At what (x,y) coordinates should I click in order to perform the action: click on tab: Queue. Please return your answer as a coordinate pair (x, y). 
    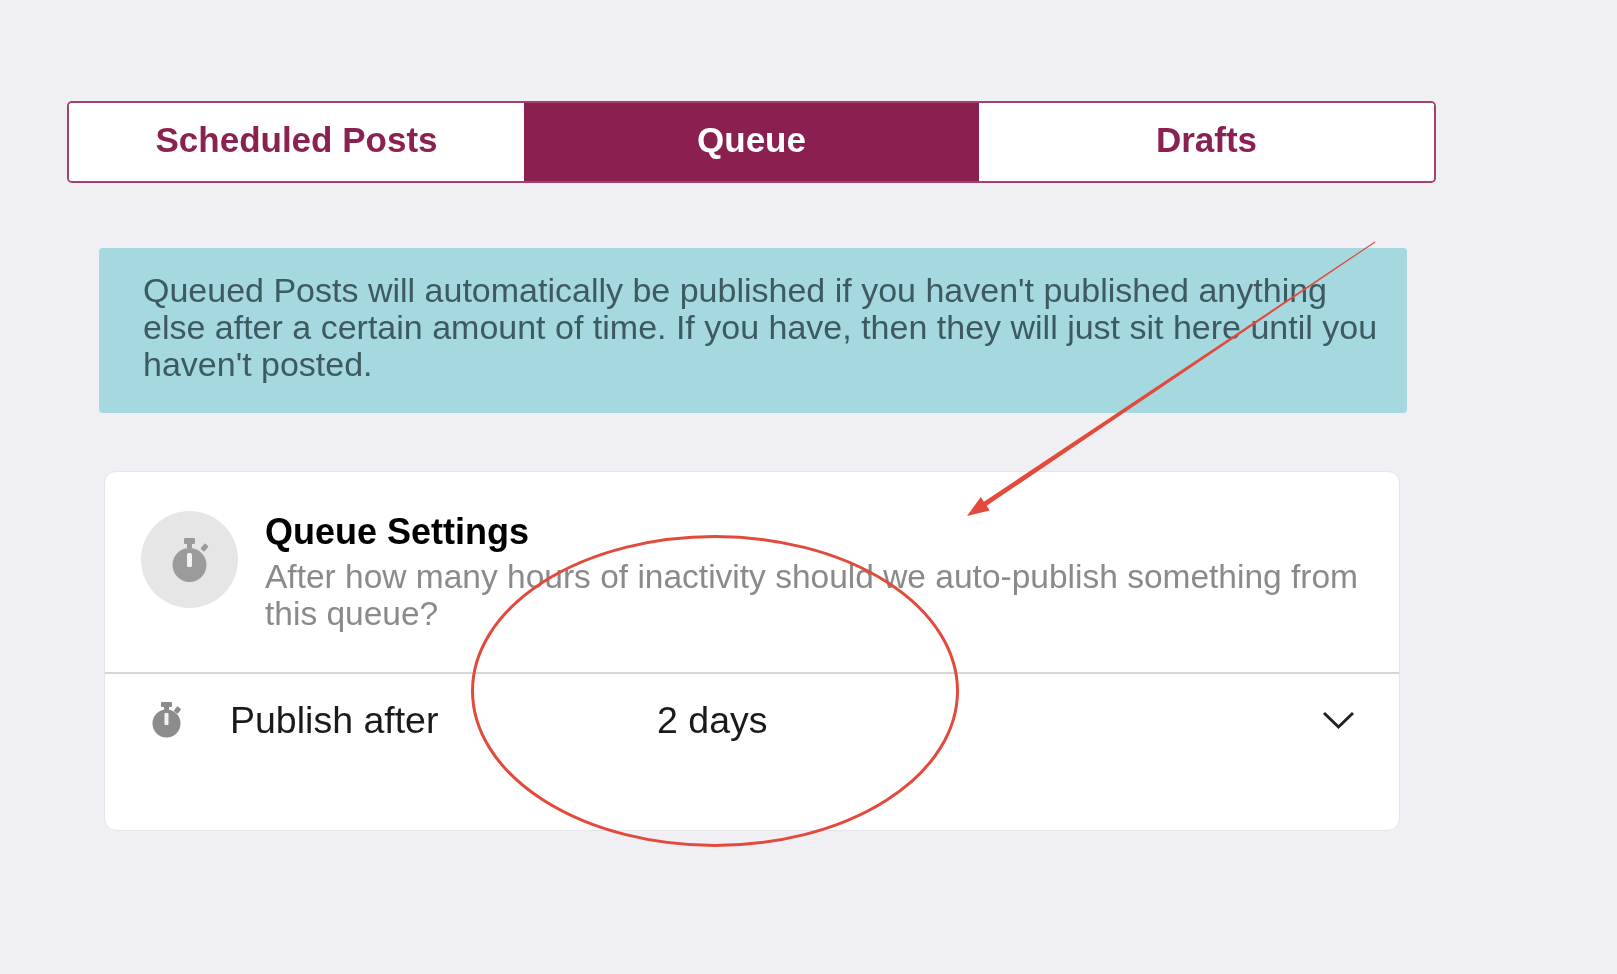
    Looking at the image, I should click on (751, 142).